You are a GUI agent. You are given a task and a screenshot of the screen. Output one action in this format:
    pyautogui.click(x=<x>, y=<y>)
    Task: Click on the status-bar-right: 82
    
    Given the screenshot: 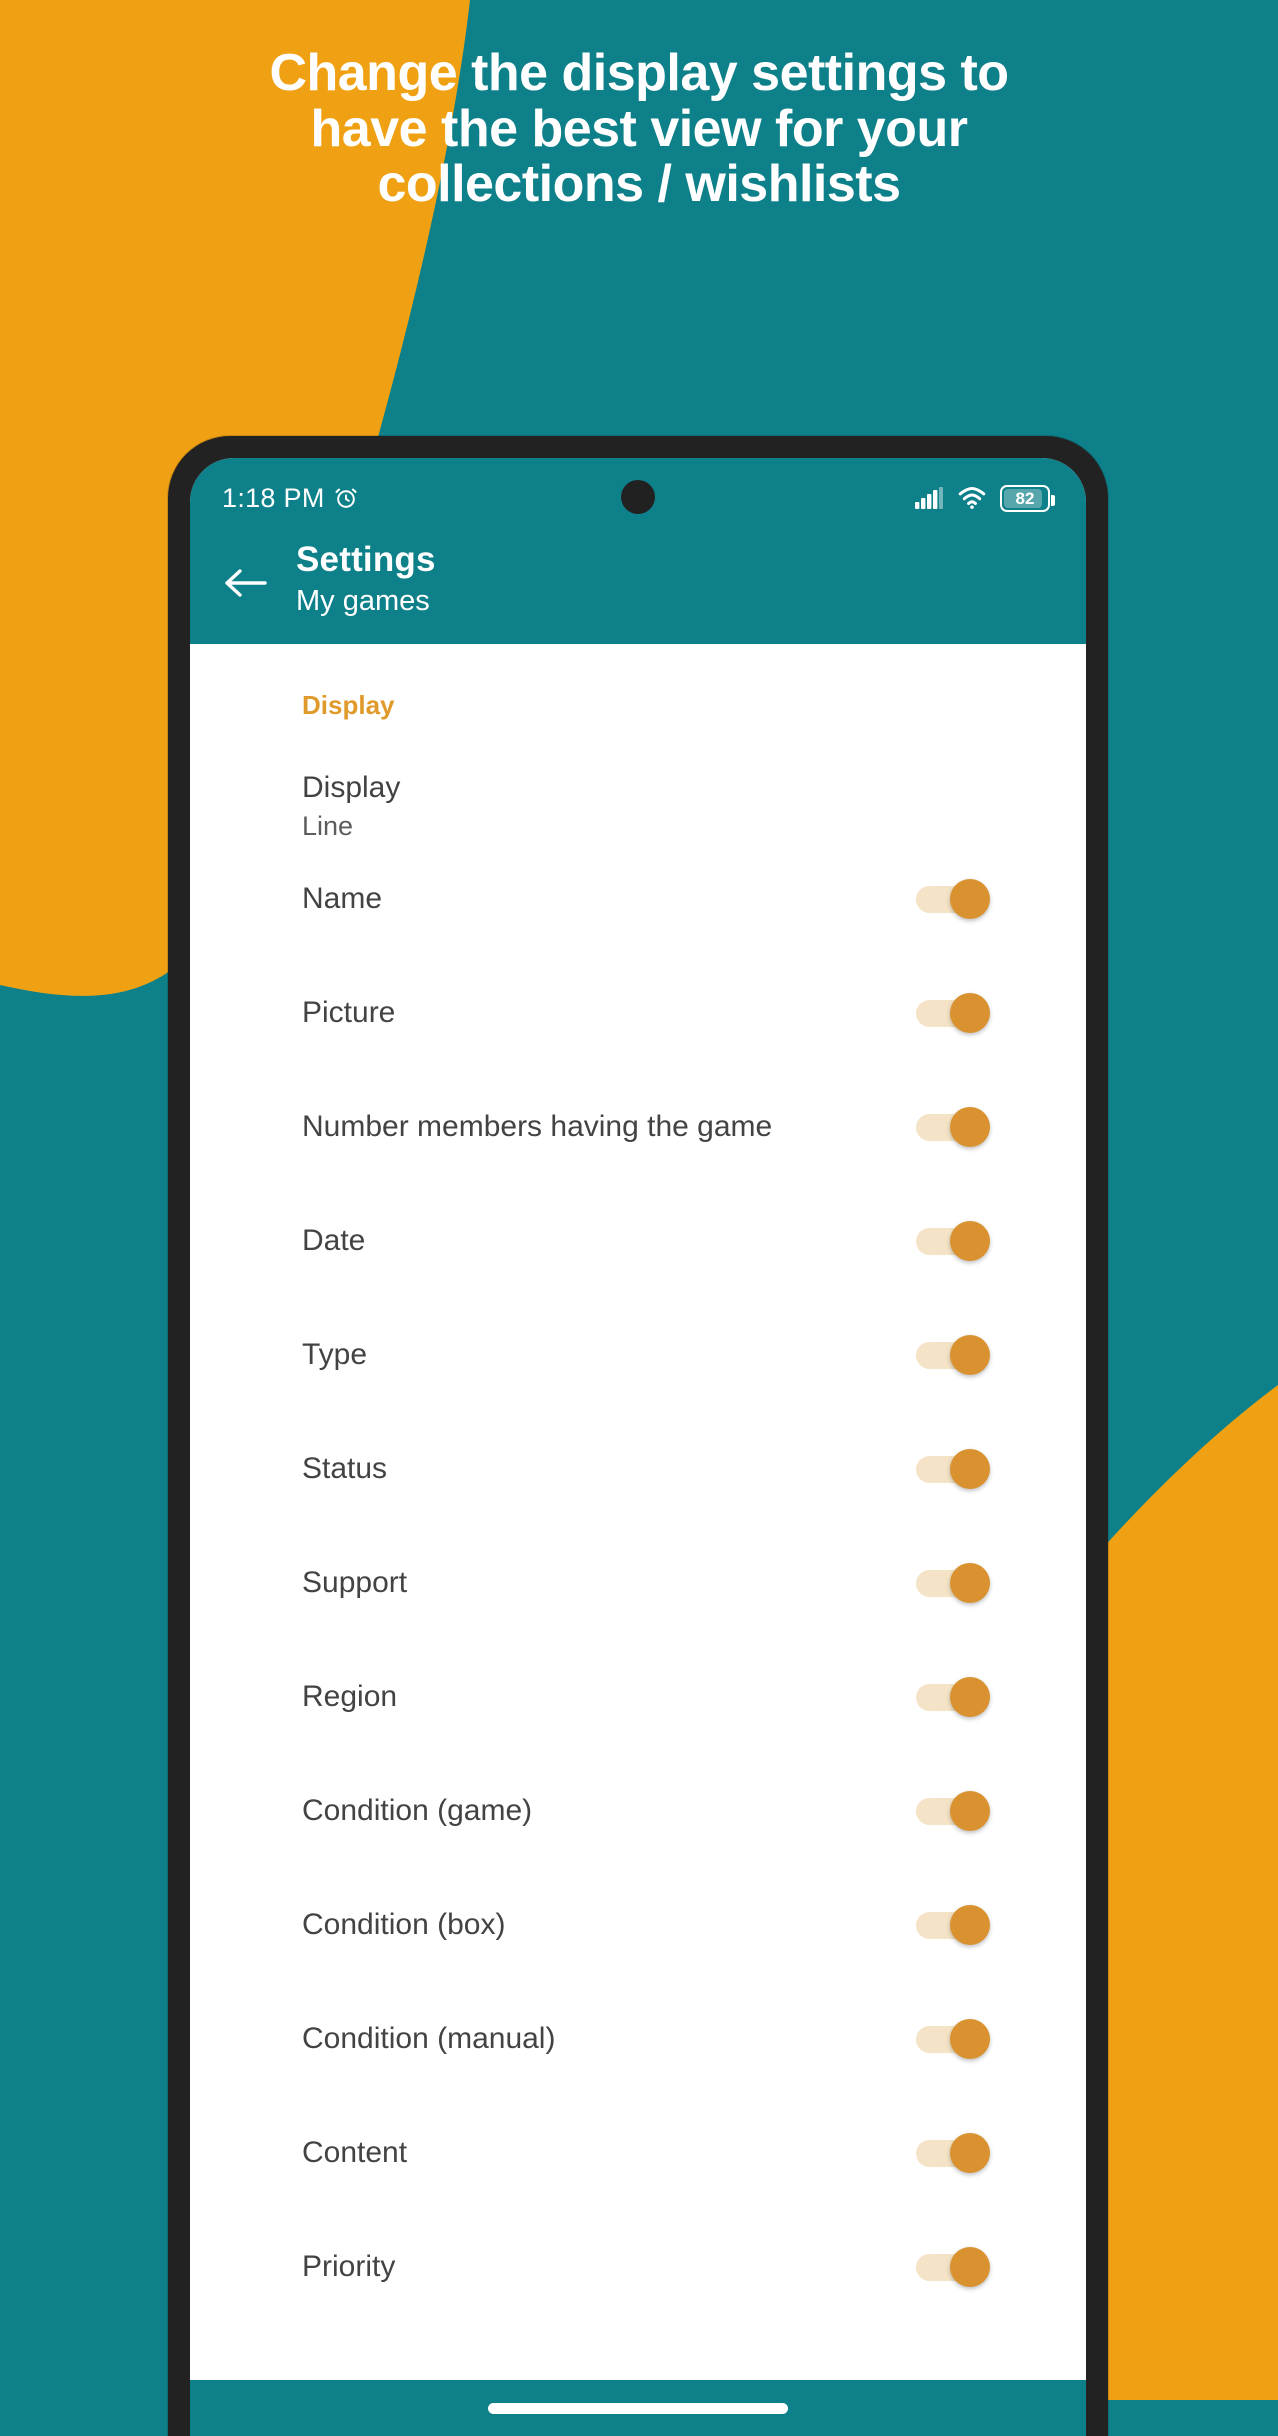 What is the action you would take?
    pyautogui.click(x=984, y=498)
    